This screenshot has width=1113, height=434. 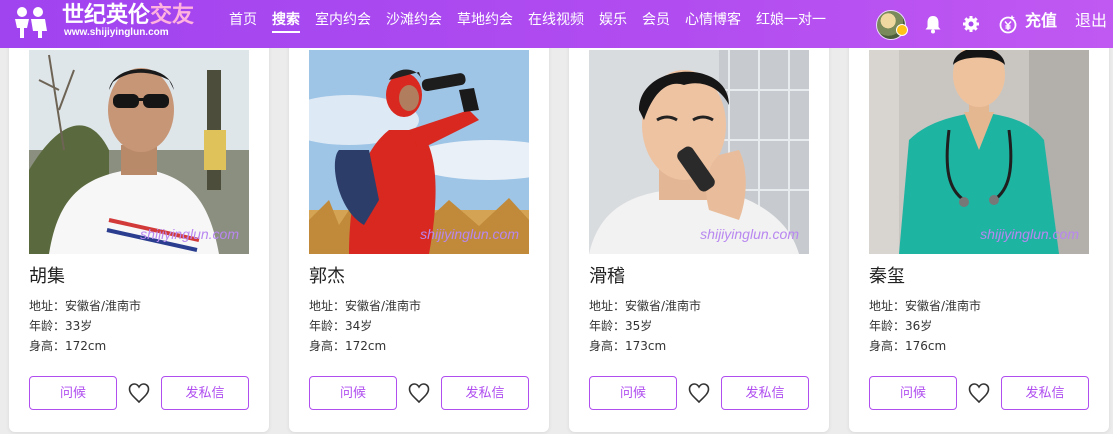 What do you see at coordinates (908, 346) in the screenshot?
I see `profile-height: 身高：176cm` at bounding box center [908, 346].